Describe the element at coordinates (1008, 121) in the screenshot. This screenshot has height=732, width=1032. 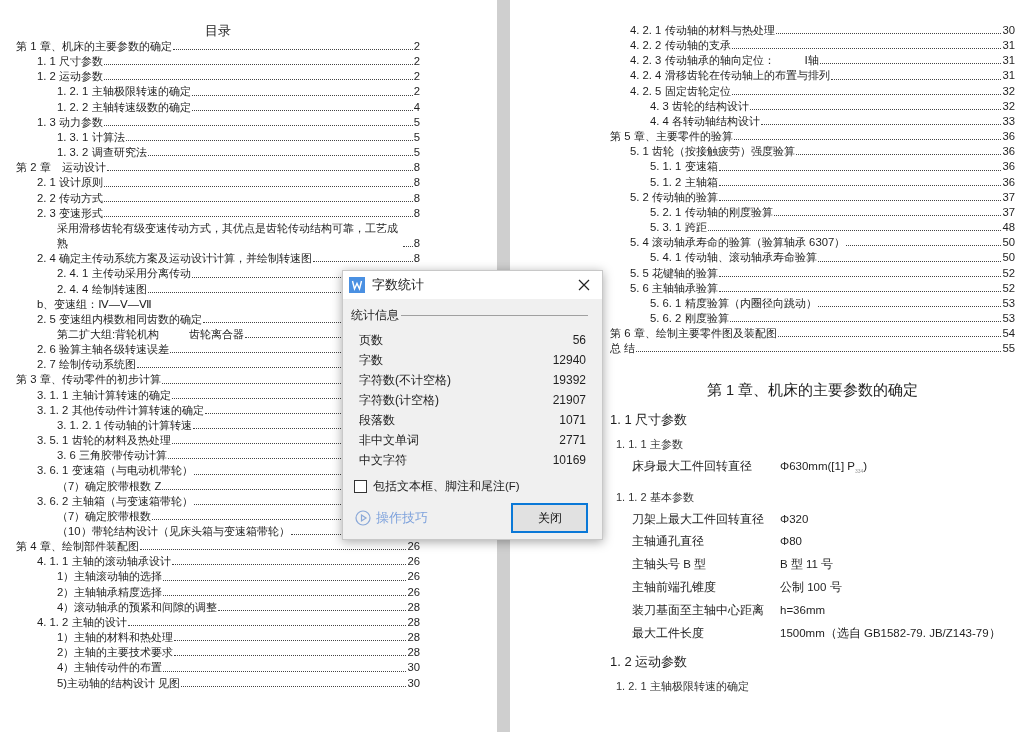
I see `page-number: 33` at that location.